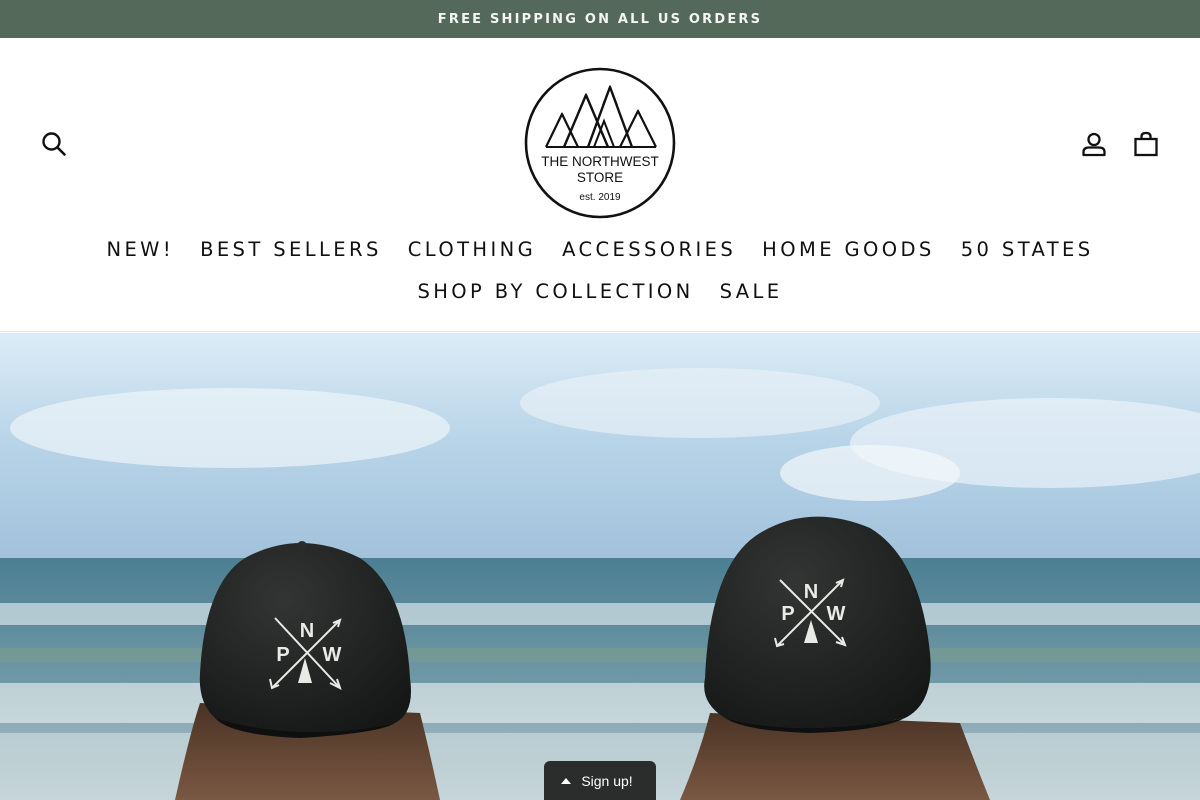  I want to click on left-cap-letter-n: N, so click(307, 631).